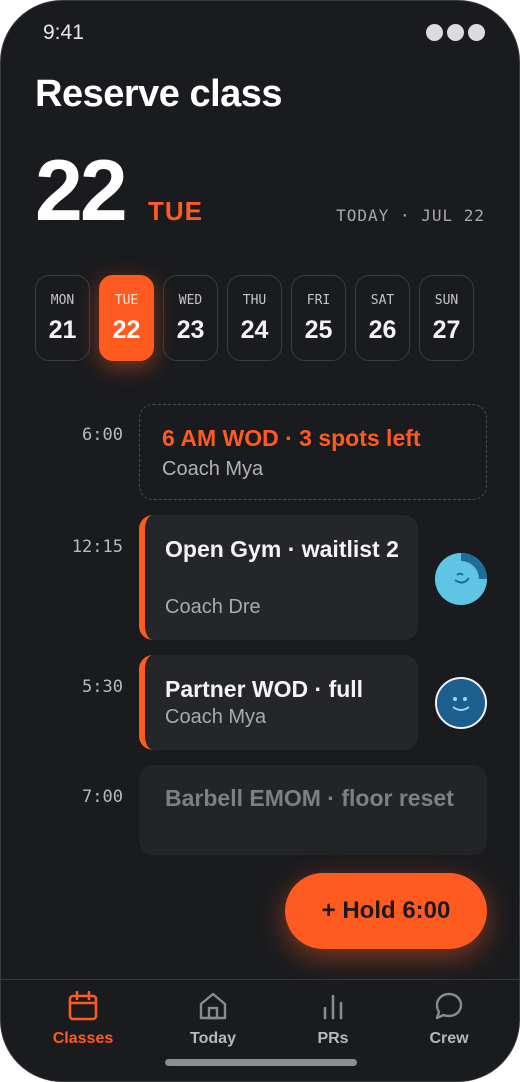 This screenshot has height=1082, width=520. What do you see at coordinates (333, 1007) in the screenshot?
I see `bar-chart-icon` at bounding box center [333, 1007].